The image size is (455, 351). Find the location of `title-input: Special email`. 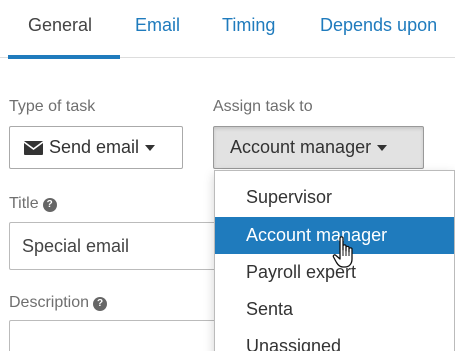

title-input: Special email is located at coordinates (116, 246).